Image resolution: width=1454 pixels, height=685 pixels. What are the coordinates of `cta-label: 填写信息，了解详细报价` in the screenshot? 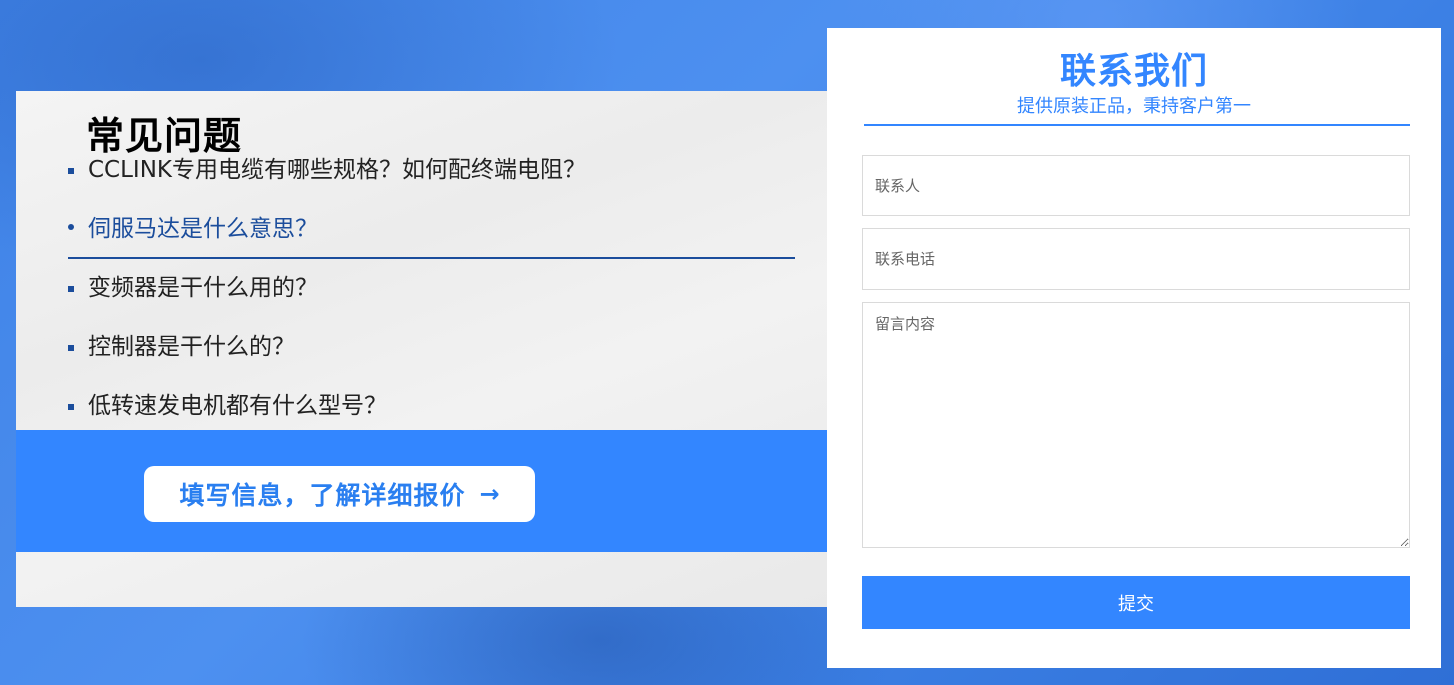 It's located at (322, 495).